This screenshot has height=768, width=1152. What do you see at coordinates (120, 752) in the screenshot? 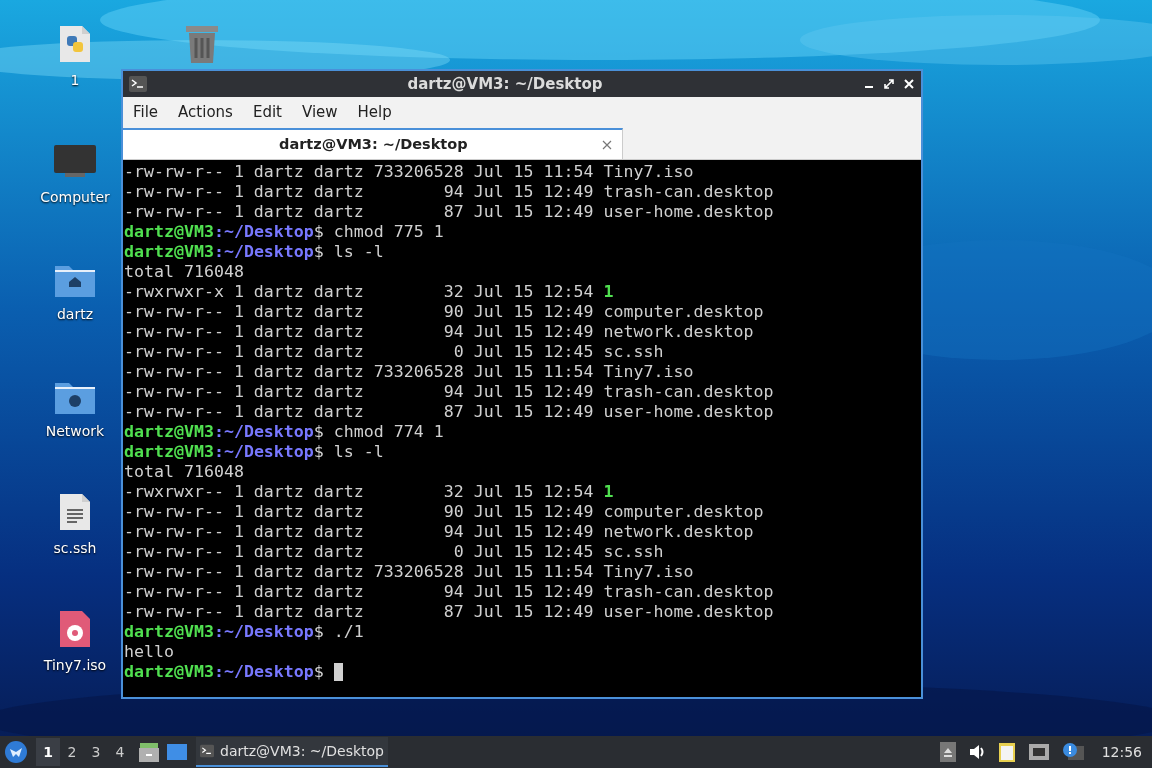
I see `workspace-button: 4` at bounding box center [120, 752].